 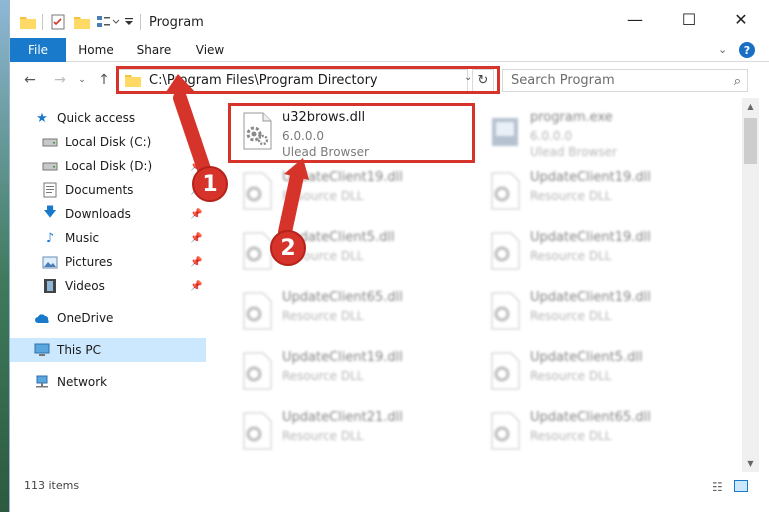 I want to click on nav-item-documents: Documents 📌, so click(x=108, y=190).